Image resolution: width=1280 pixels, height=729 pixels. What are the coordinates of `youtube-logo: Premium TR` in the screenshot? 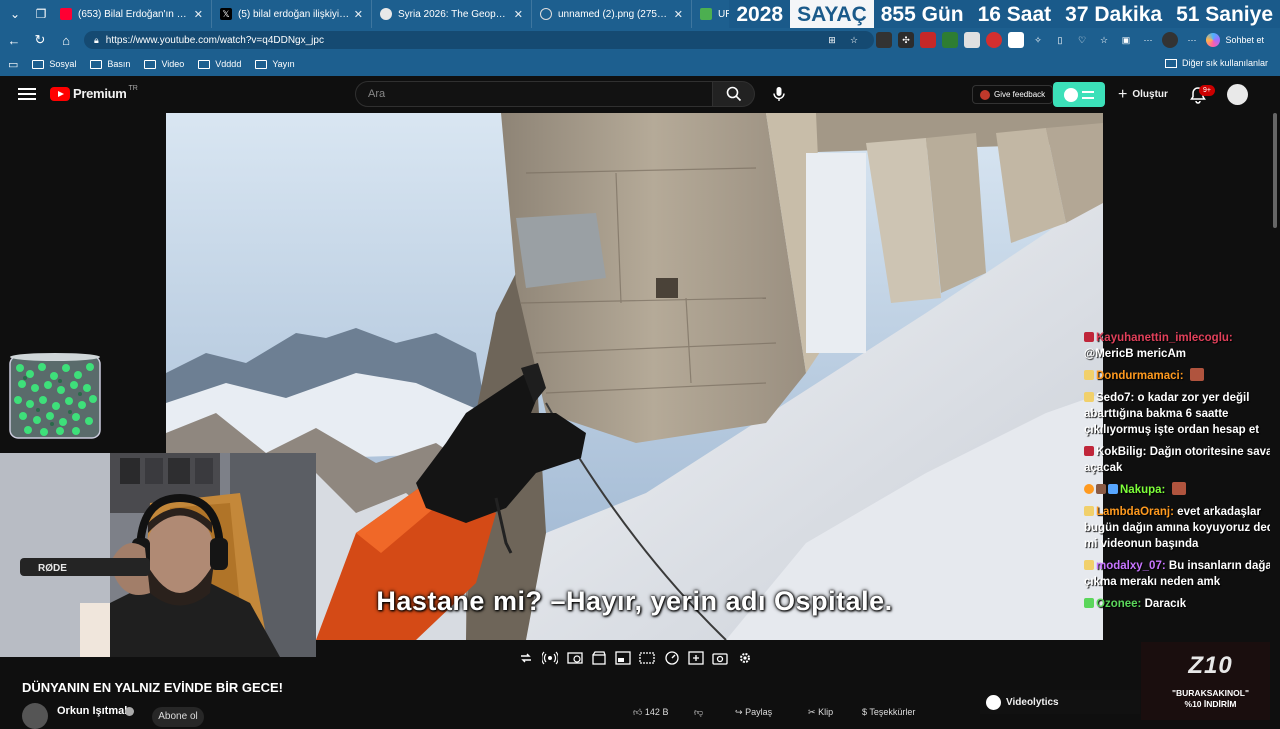 It's located at (94, 93).